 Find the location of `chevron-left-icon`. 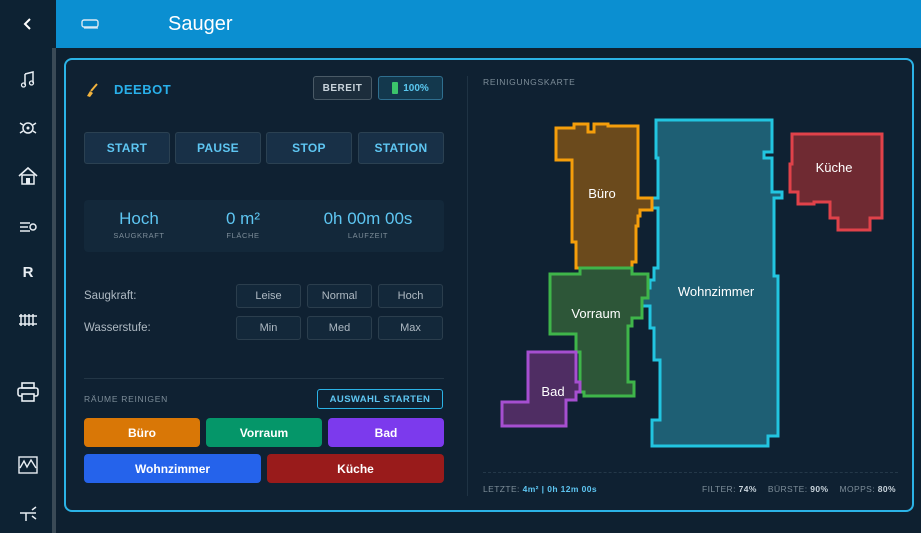

chevron-left-icon is located at coordinates (27, 24).